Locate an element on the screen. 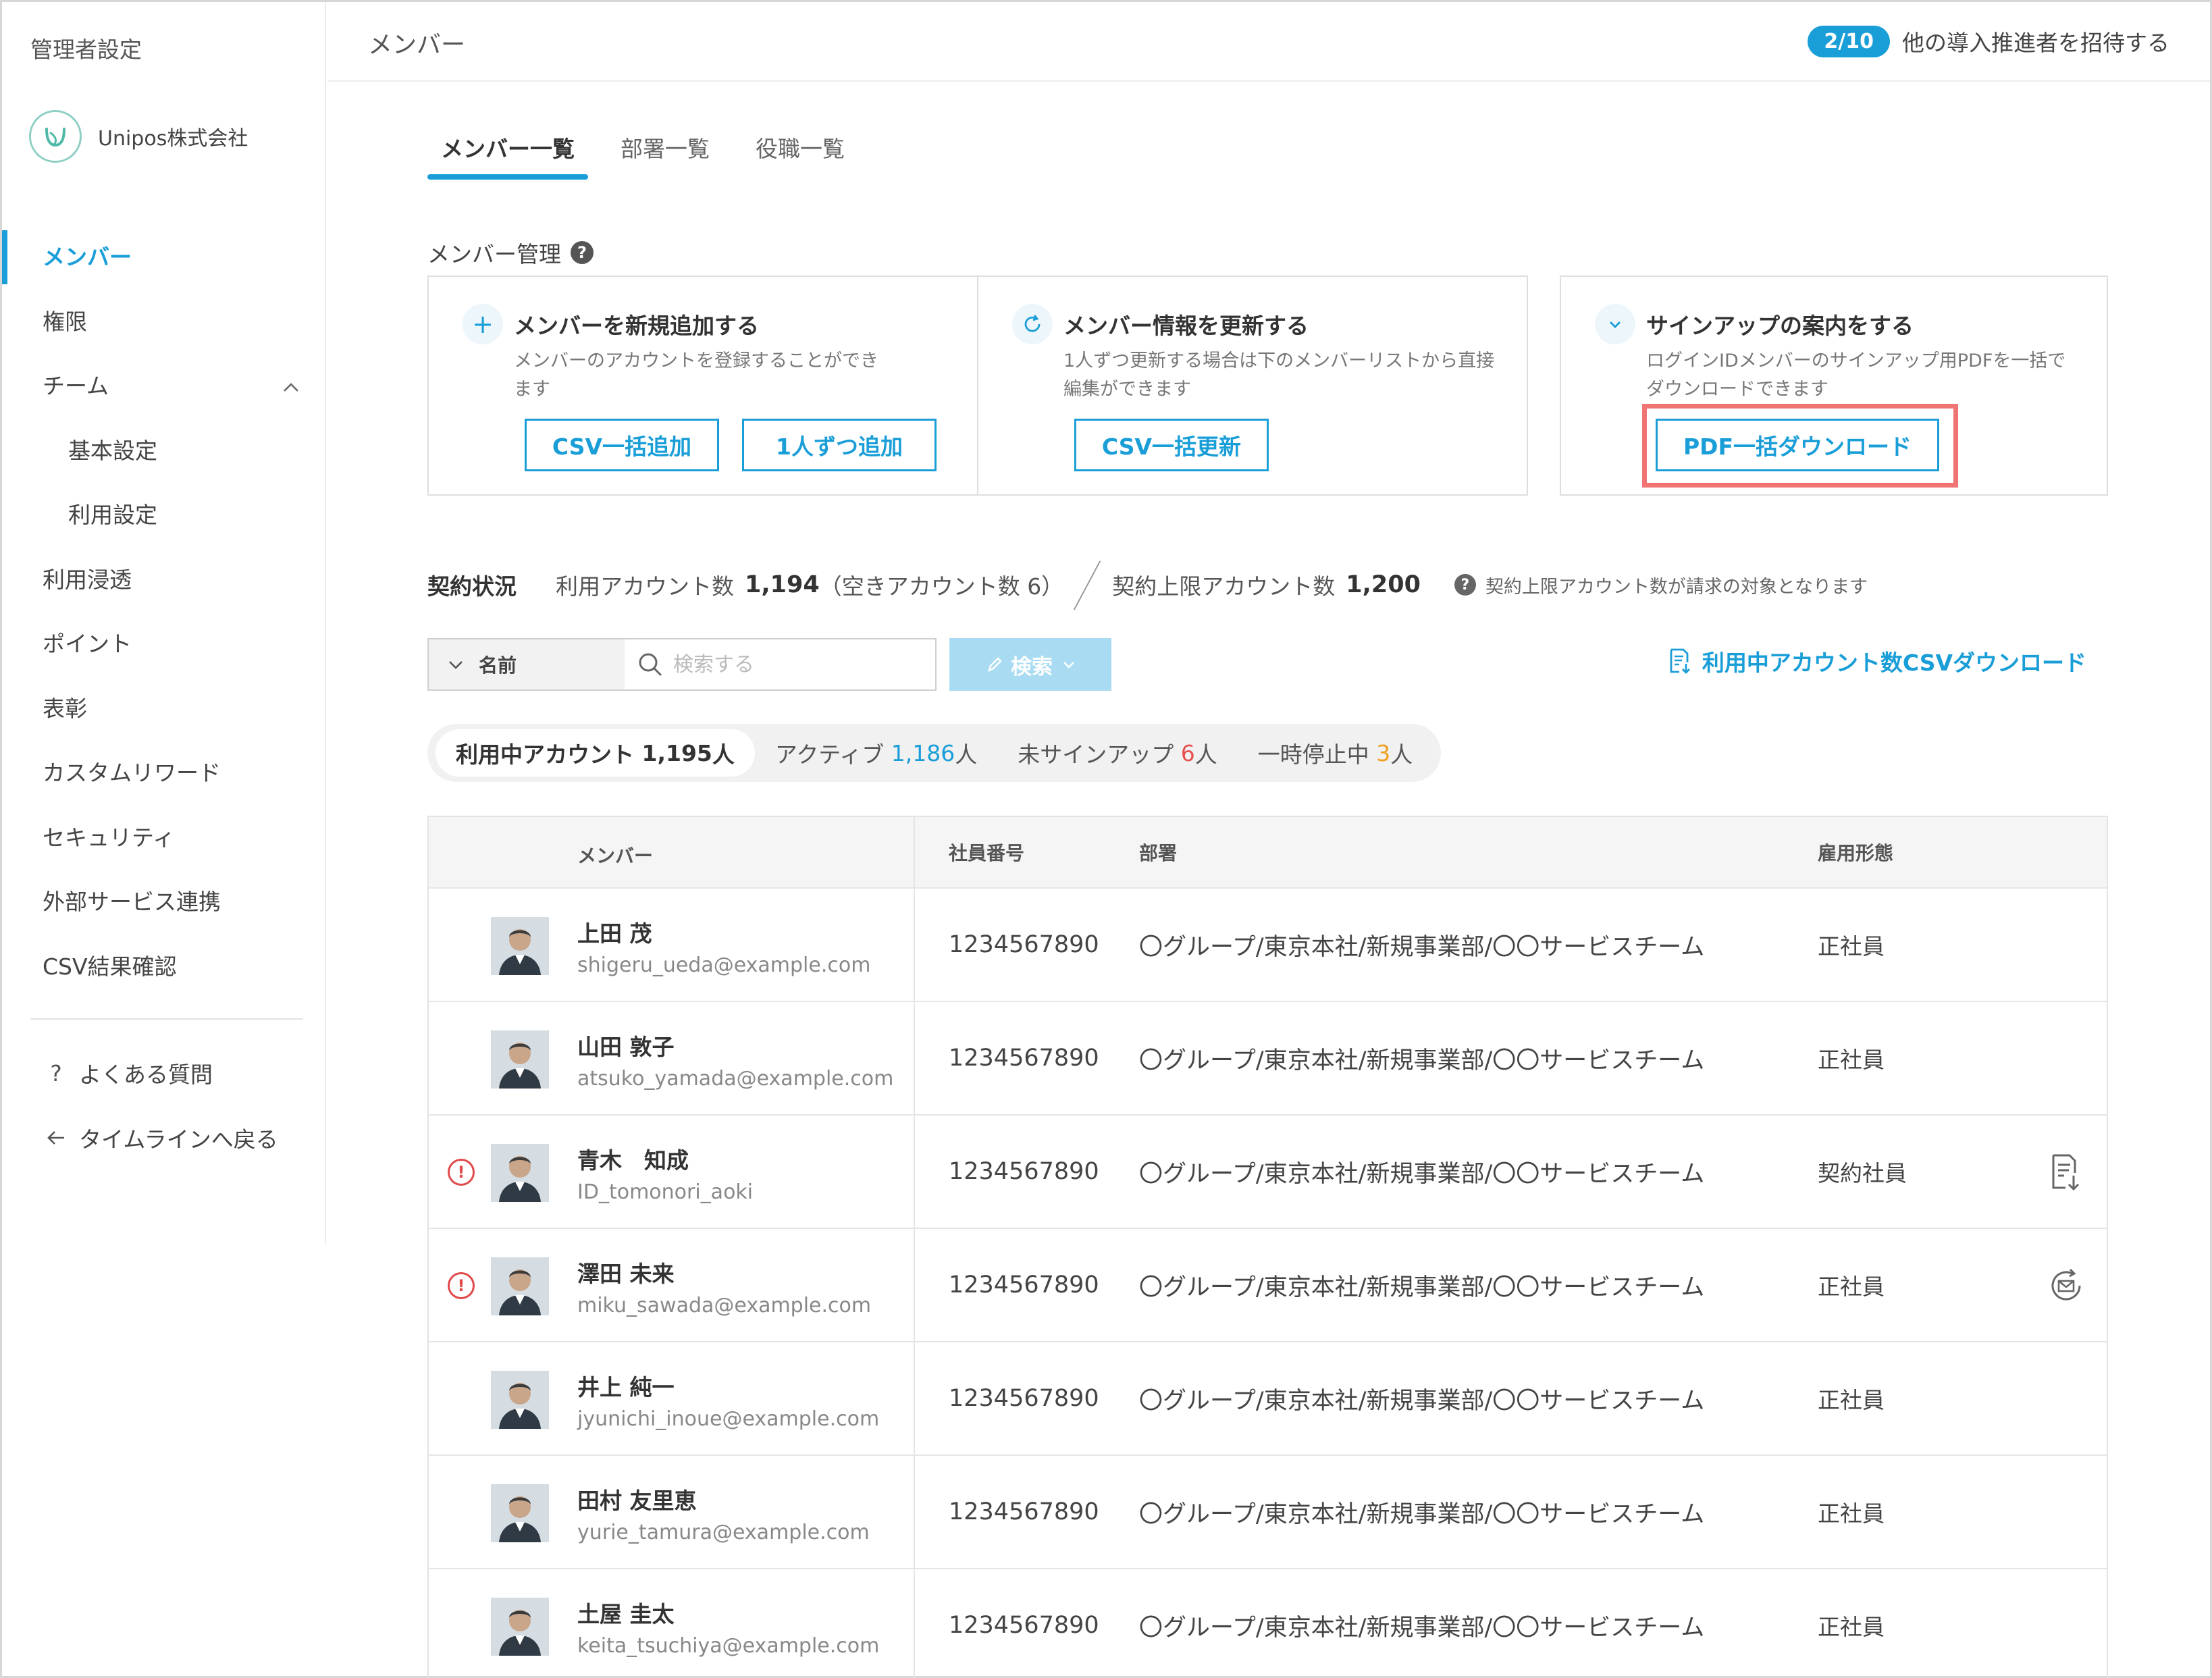 This screenshot has height=1678, width=2212. filter-count: 1,195 is located at coordinates (676, 752).